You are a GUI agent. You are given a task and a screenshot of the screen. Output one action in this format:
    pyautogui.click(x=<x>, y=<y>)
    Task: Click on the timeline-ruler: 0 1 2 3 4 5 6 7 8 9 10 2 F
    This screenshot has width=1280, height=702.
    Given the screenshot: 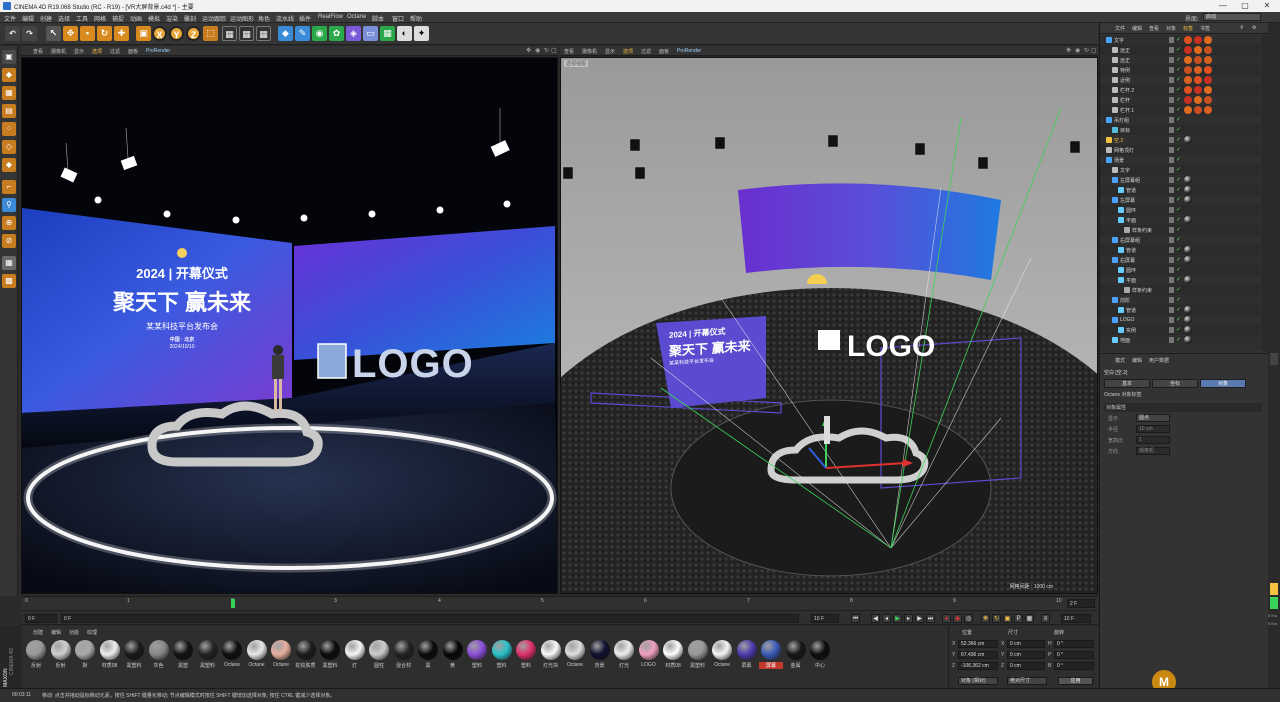 What is the action you would take?
    pyautogui.click(x=559, y=603)
    